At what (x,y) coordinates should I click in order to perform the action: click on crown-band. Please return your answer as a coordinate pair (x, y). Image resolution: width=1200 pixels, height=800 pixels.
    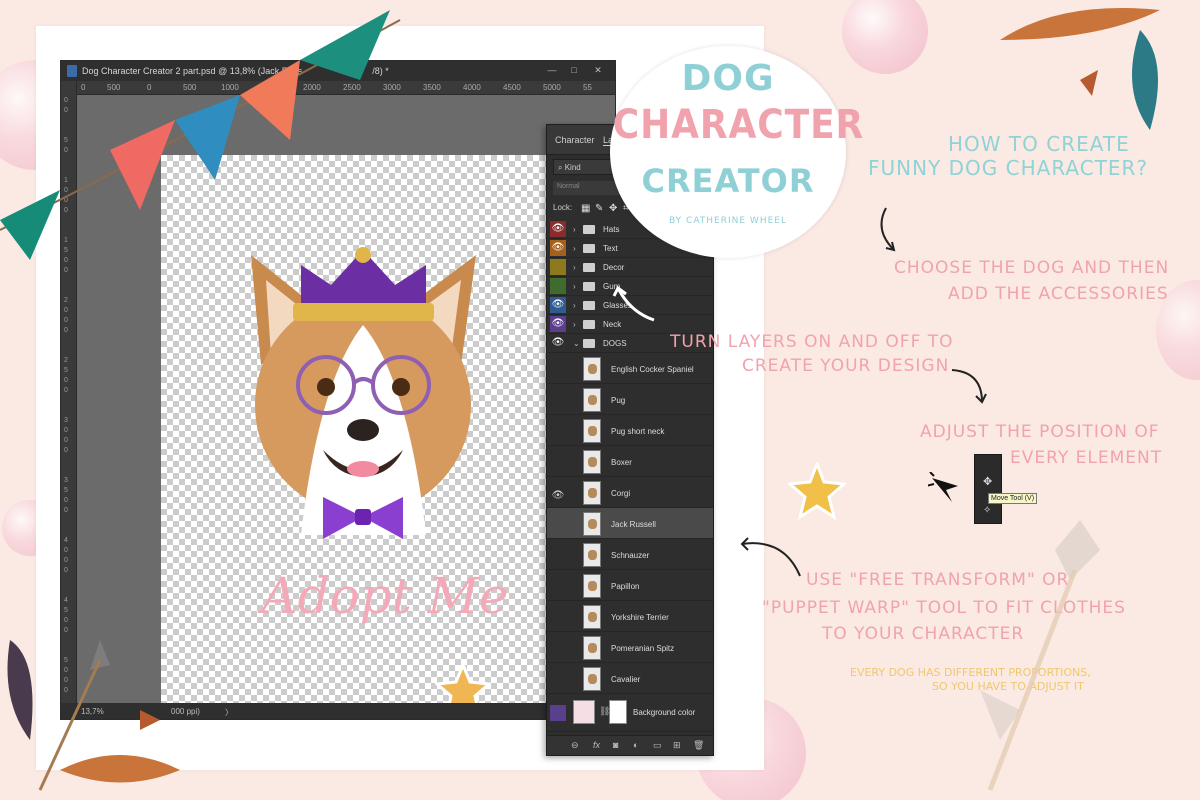
    Looking at the image, I should click on (363, 312).